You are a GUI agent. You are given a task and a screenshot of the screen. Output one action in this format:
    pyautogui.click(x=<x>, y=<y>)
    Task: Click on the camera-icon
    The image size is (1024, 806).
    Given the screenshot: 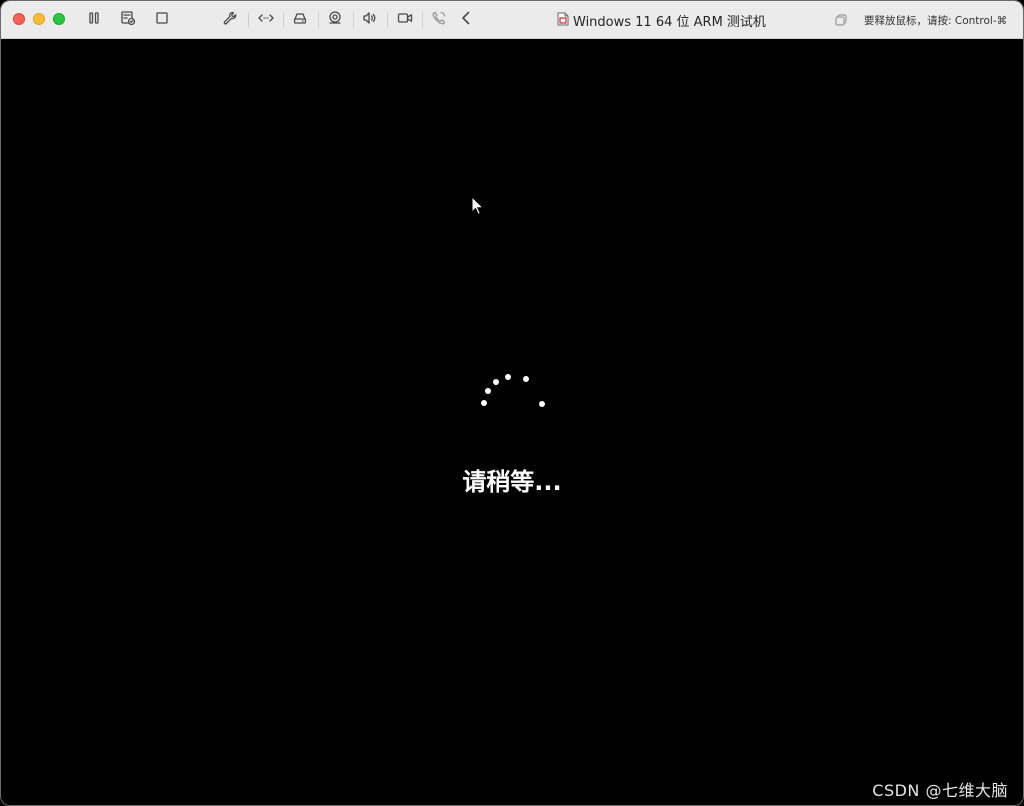 What is the action you would take?
    pyautogui.click(x=405, y=20)
    